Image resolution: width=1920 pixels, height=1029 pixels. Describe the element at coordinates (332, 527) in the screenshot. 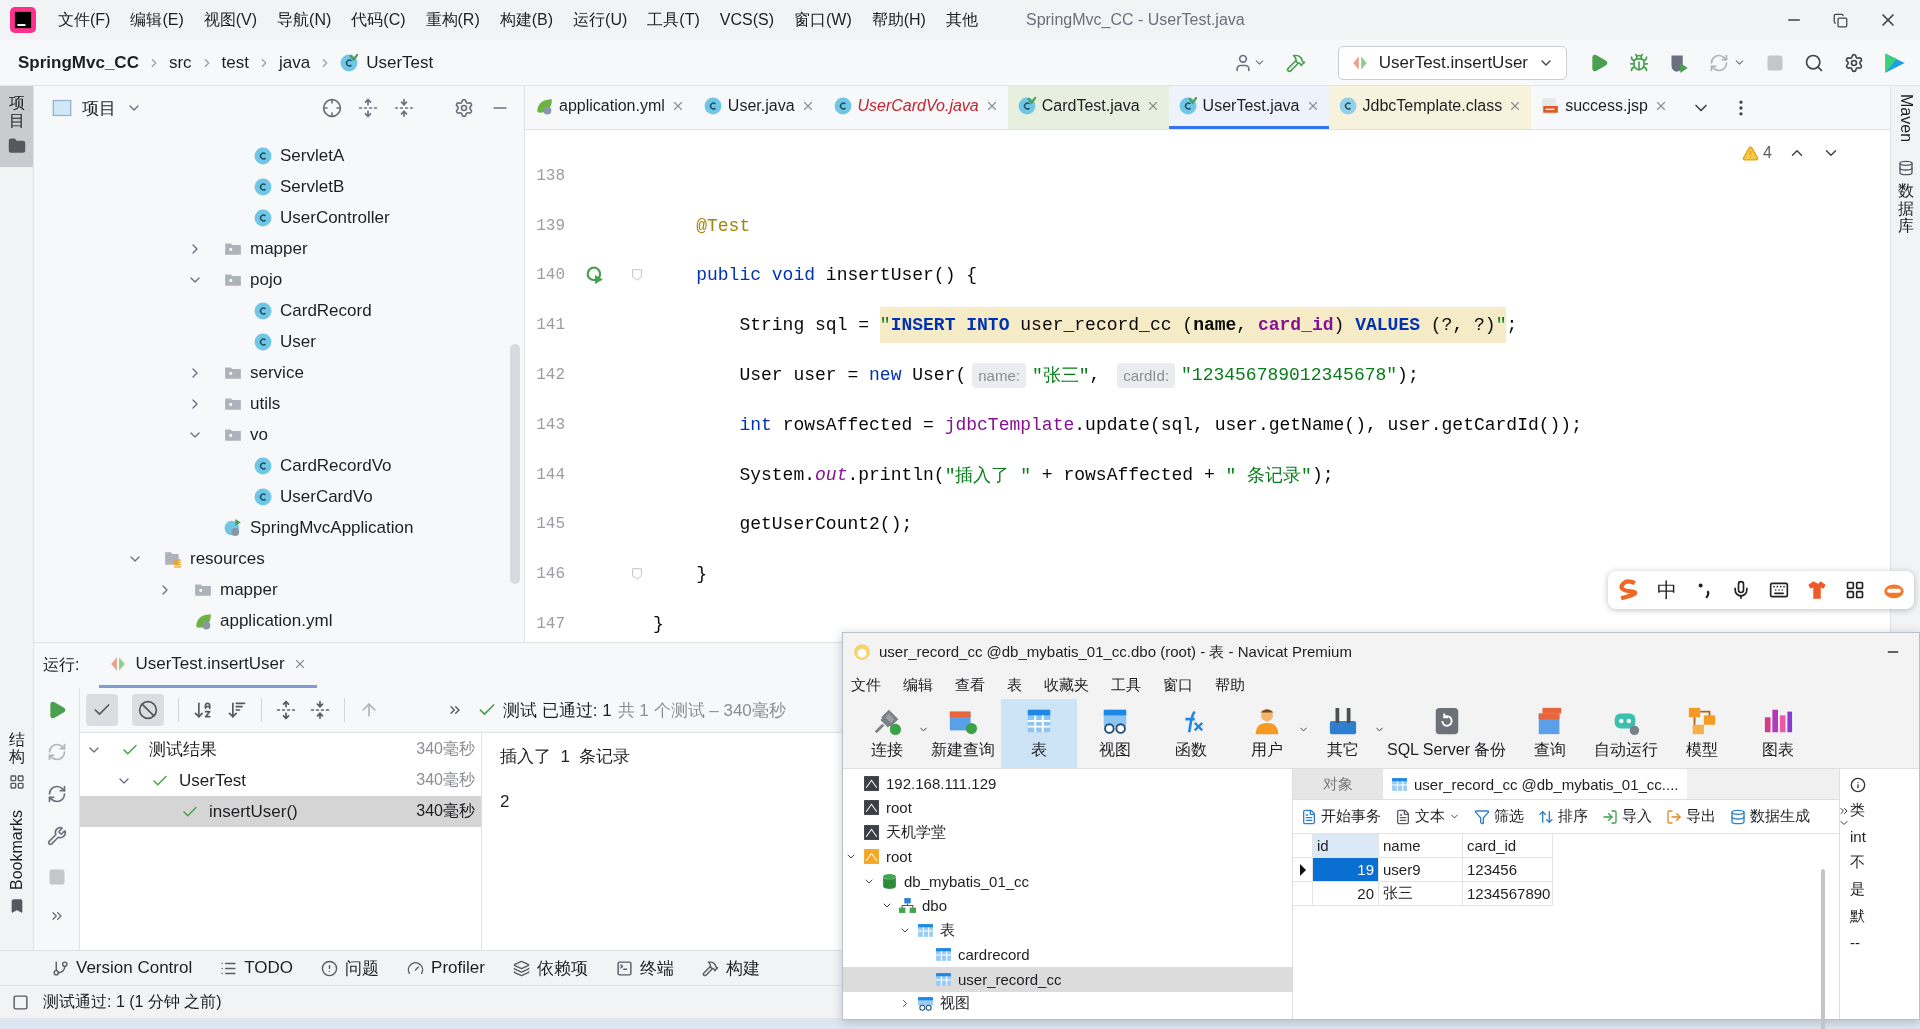

I see `tree-item: SpringMvcApplication` at that location.